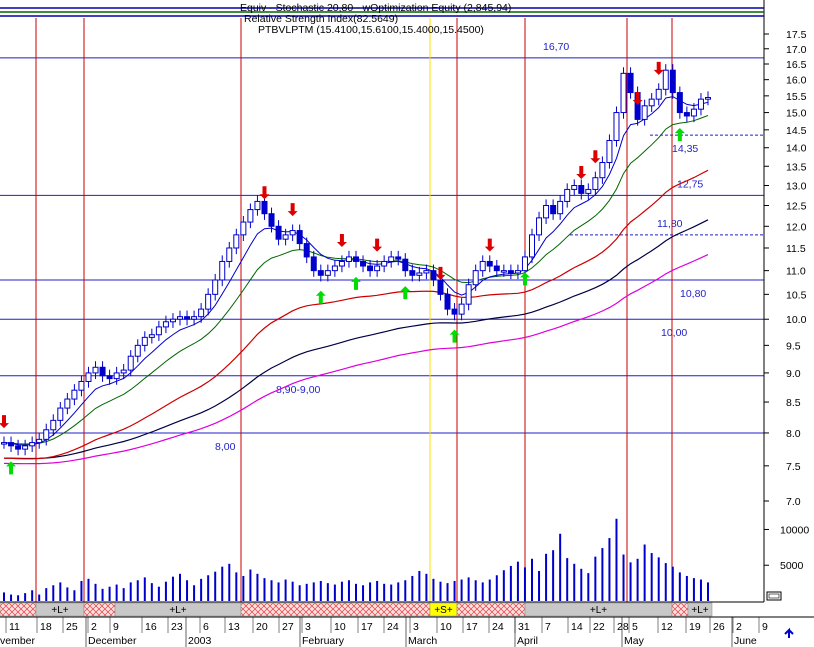  Describe the element at coordinates (443, 610) in the screenshot. I see `band-label: +S+` at that location.